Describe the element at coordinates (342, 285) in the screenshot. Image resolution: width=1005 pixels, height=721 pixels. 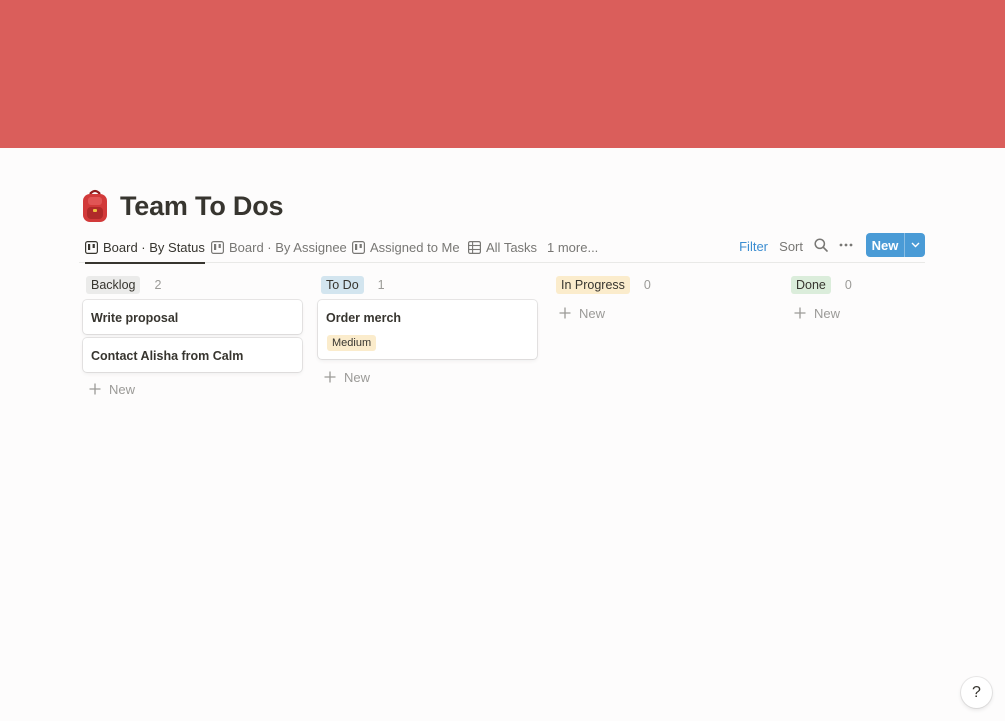
I see `status-pill: To Do` at that location.